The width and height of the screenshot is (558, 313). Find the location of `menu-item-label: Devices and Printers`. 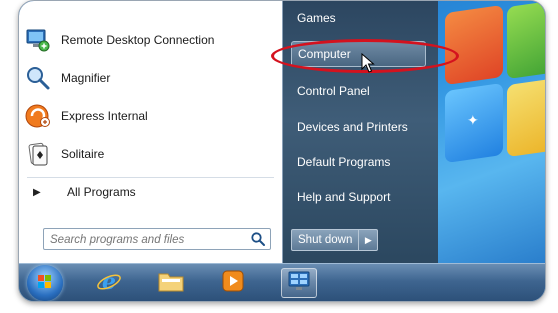

menu-item-label: Devices and Printers is located at coordinates (352, 127).